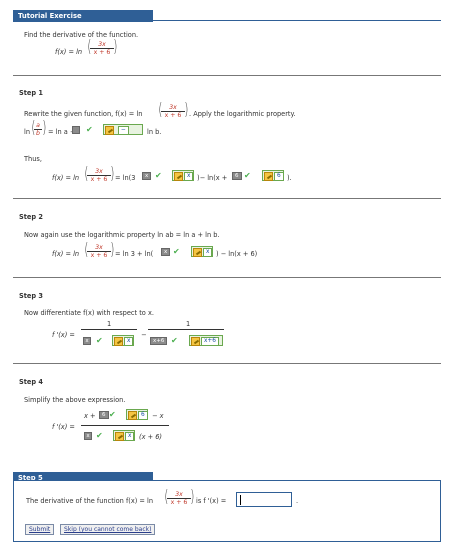 This screenshot has height=556, width=474. What do you see at coordinates (289, 178) in the screenshot?
I see `step1-eq-end: ).` at bounding box center [289, 178].